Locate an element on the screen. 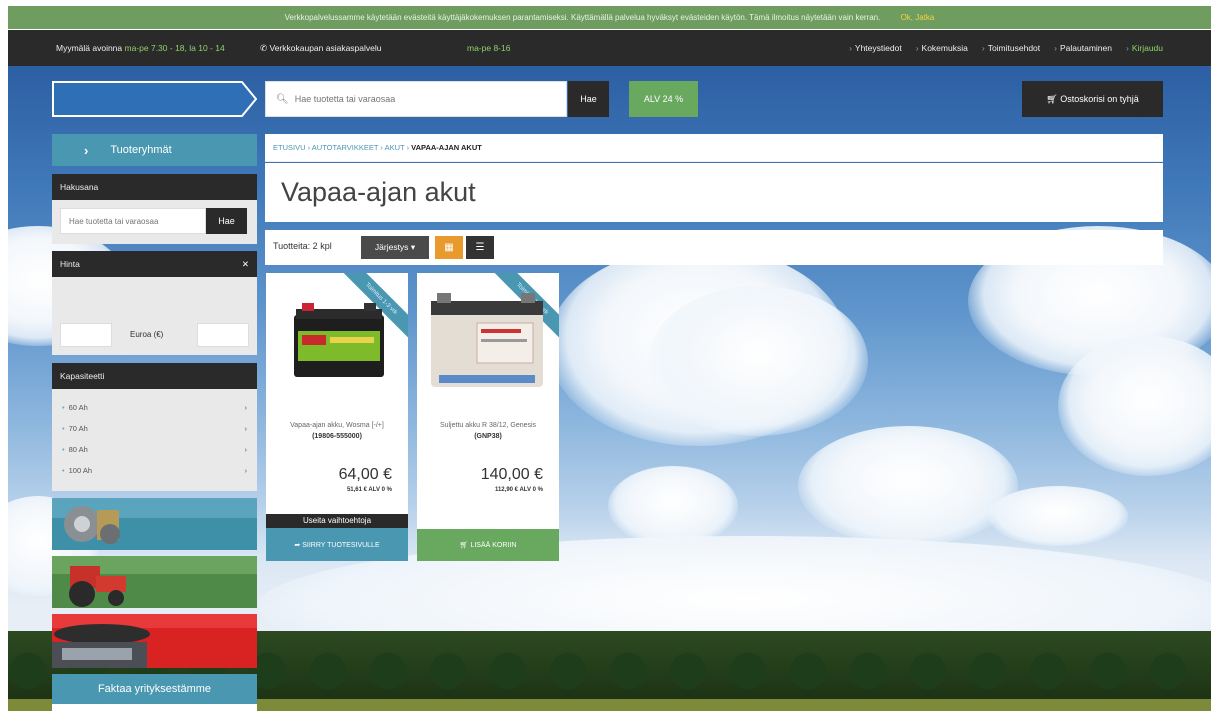  top-link-returns: › Palautaminen is located at coordinates (1083, 48).